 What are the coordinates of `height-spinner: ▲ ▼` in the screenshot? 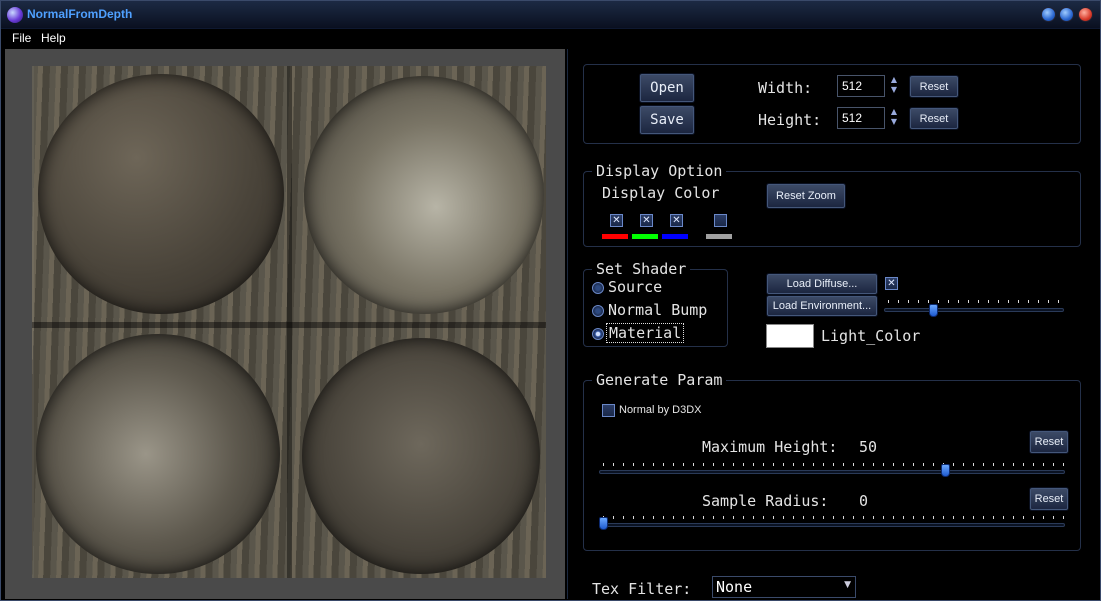 It's located at (894, 117).